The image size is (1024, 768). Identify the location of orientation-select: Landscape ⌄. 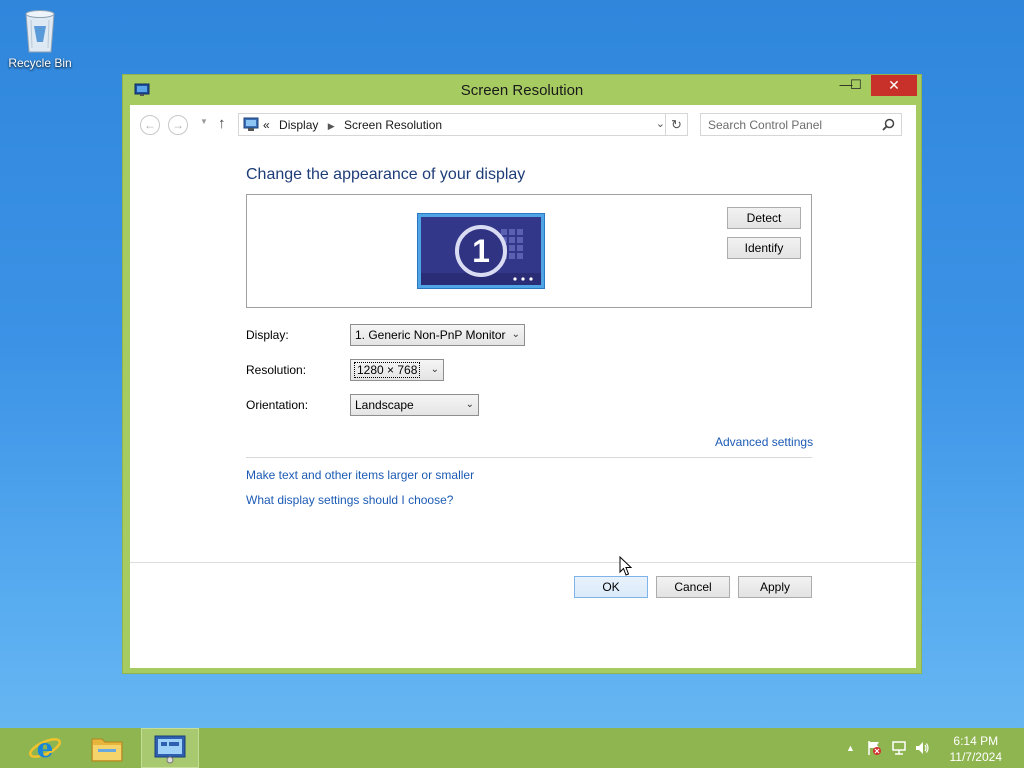
(414, 405).